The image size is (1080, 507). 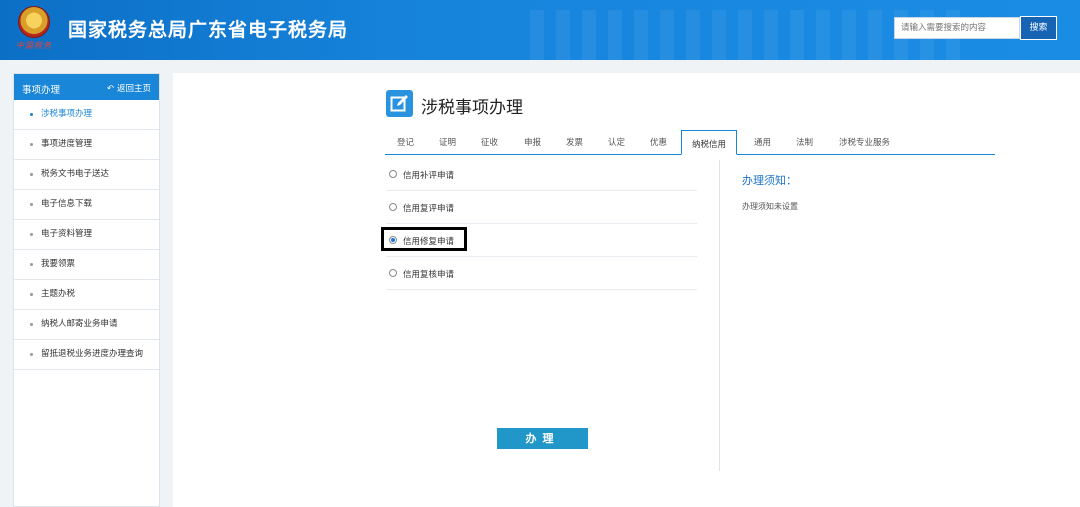 I want to click on tab-preferential: 优惠, so click(x=658, y=142).